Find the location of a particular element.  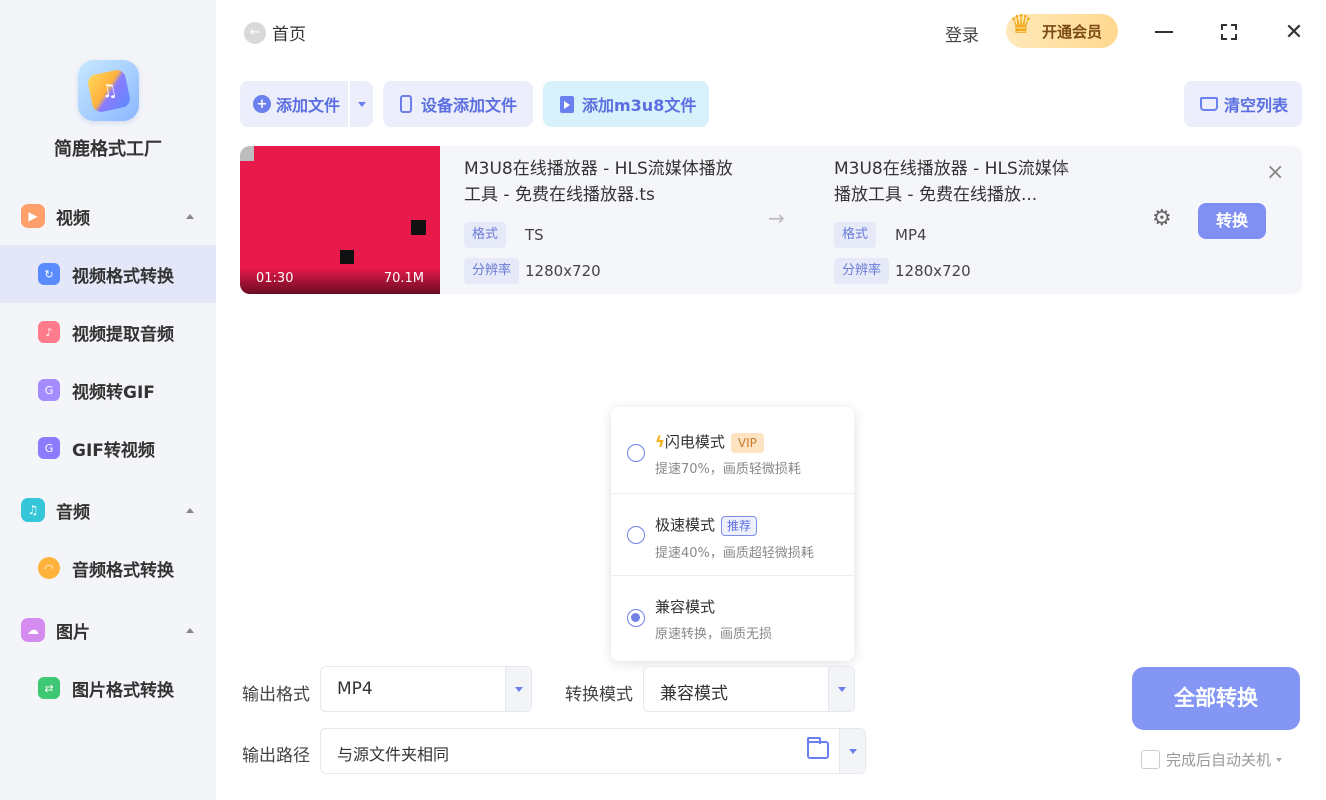

category-label: 音频 is located at coordinates (73, 512).